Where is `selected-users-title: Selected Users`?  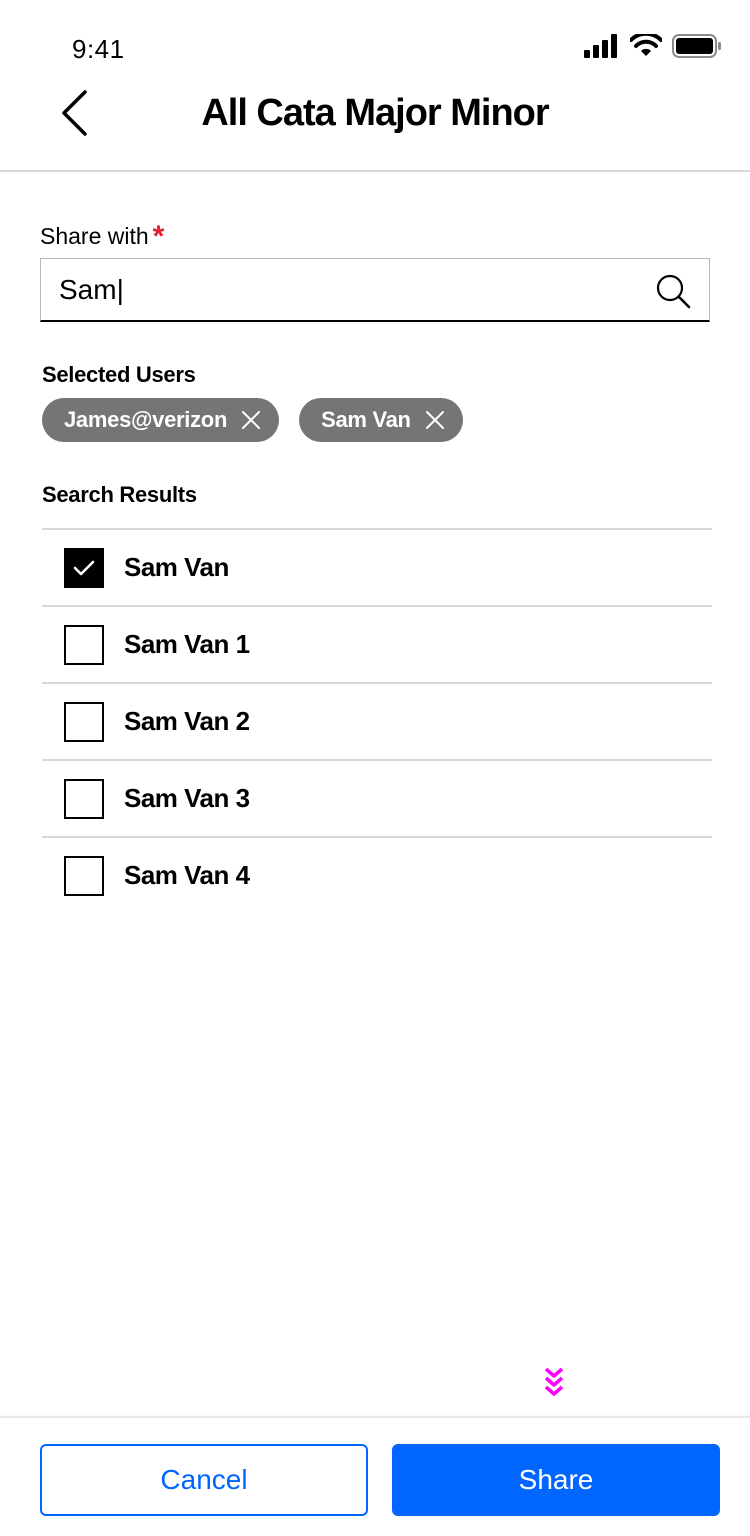 selected-users-title: Selected Users is located at coordinates (119, 374).